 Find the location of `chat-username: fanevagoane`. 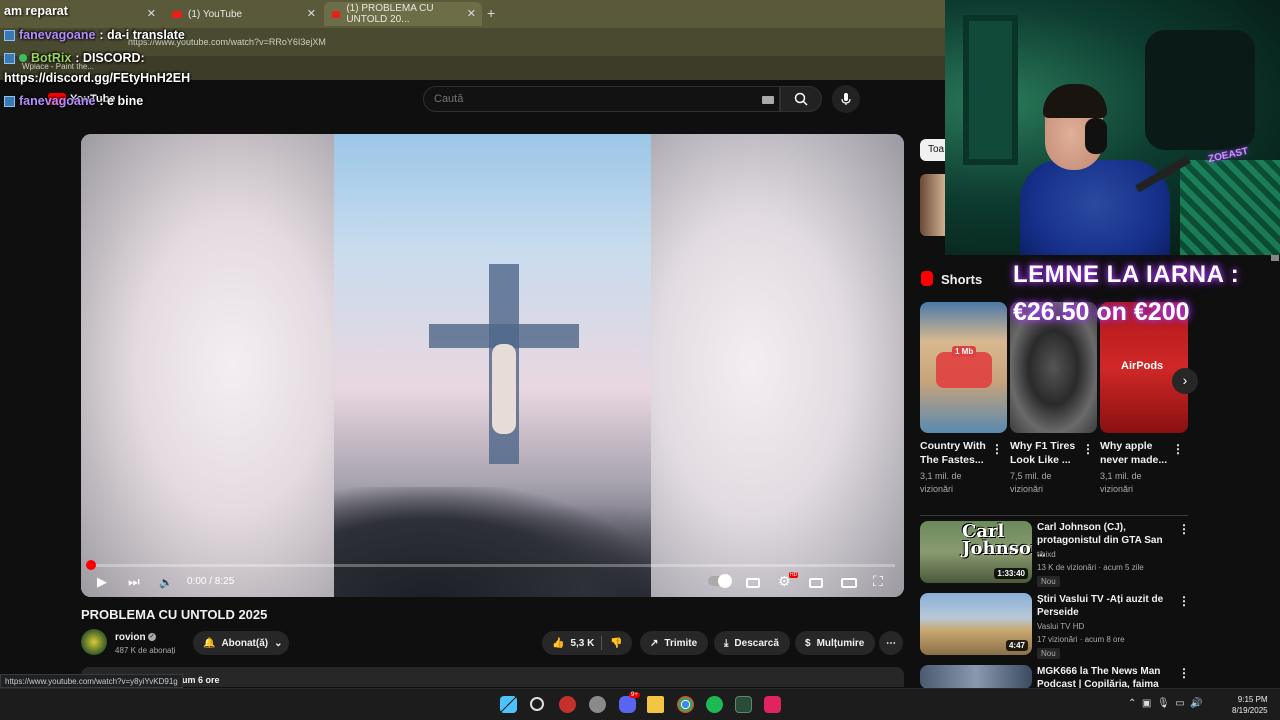

chat-username: fanevagoane is located at coordinates (57, 35).